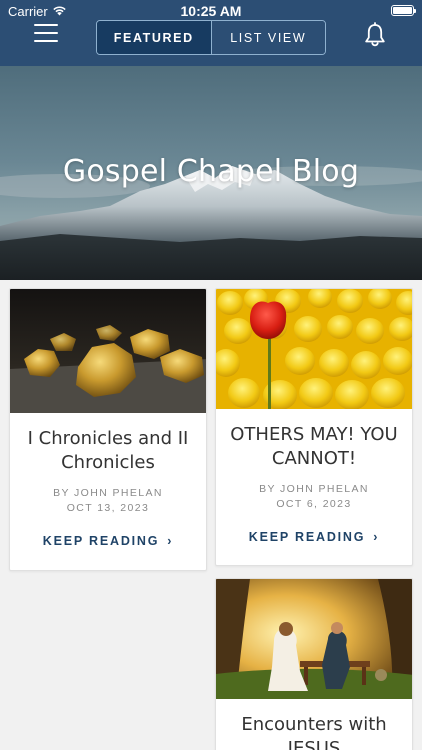 Image resolution: width=422 pixels, height=750 pixels. I want to click on status-bar: Carrier 10:25 AM, so click(211, 11).